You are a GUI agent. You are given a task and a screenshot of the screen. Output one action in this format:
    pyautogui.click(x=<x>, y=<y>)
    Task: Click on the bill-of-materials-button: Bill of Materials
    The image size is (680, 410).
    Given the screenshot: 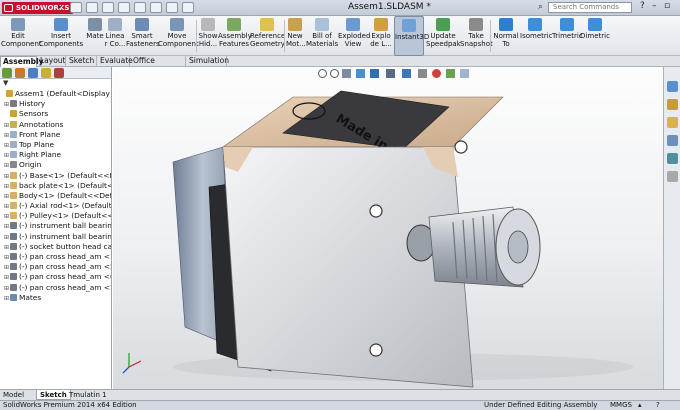 What is the action you would take?
    pyautogui.click(x=322, y=36)
    